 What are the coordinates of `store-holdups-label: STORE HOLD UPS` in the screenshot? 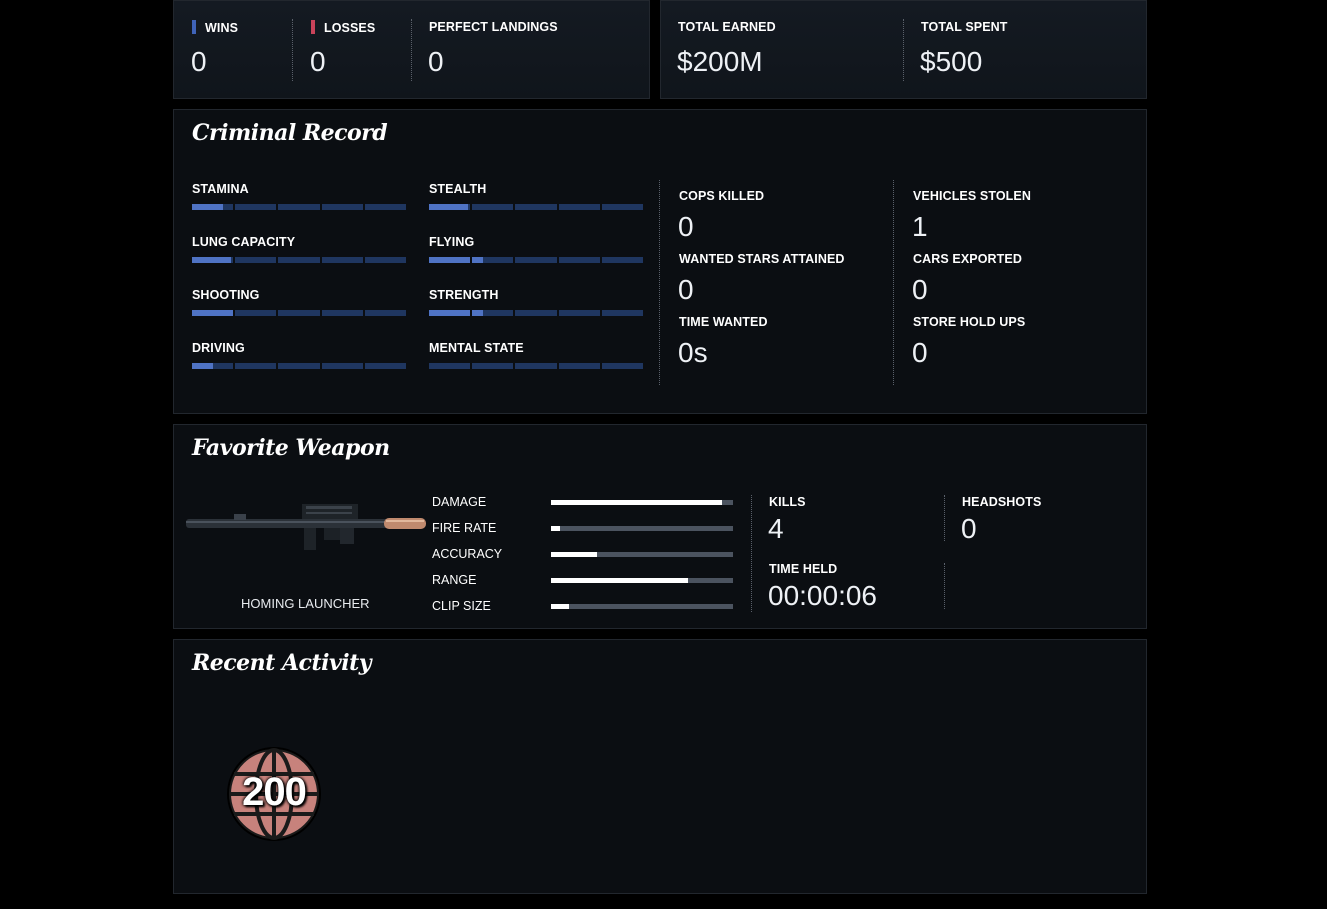 It's located at (969, 322).